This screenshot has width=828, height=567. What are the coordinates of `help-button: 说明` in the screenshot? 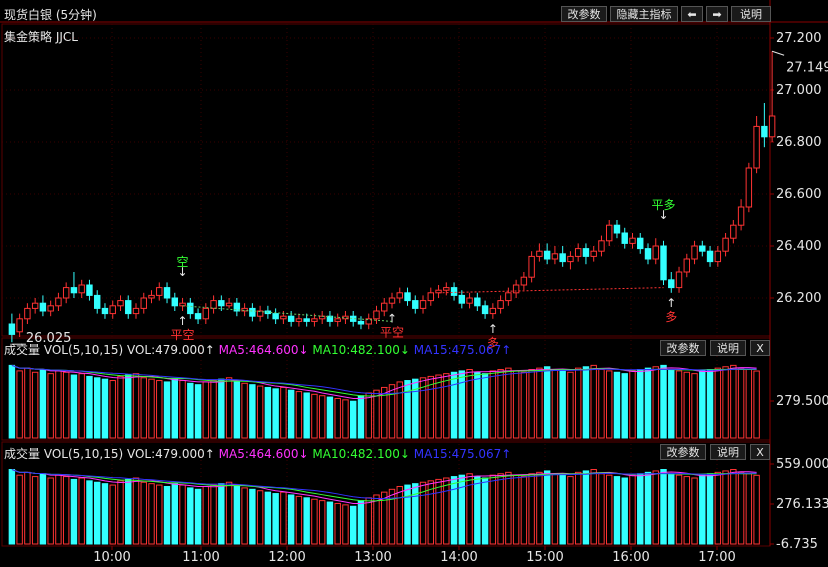 It's located at (751, 14).